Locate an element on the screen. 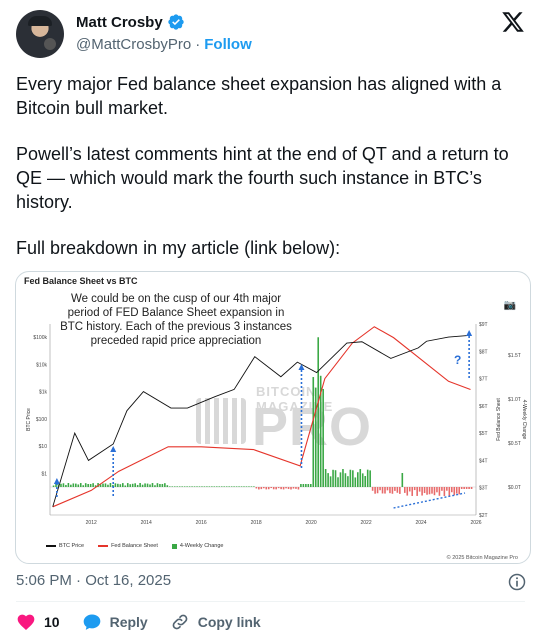 This screenshot has width=541, height=639. y-right2-axis-label: 4-Weekly Change is located at coordinates (524, 420).